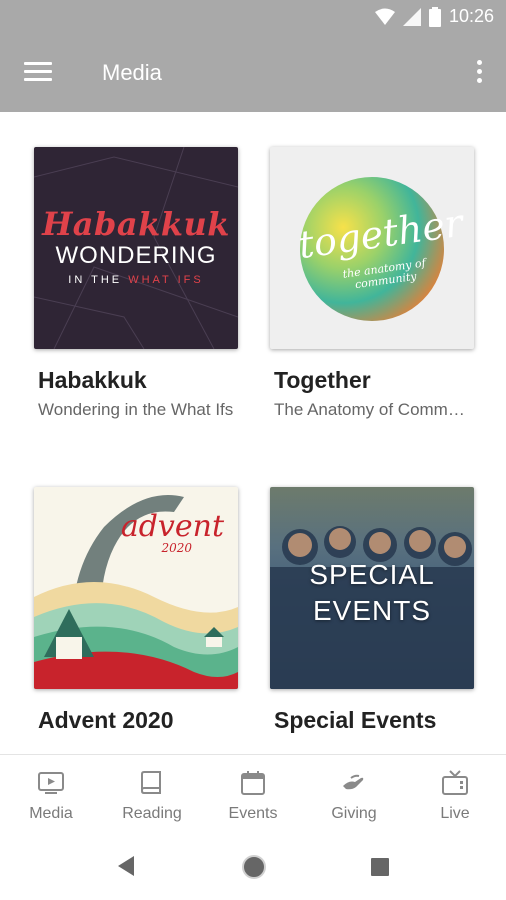  Describe the element at coordinates (372, 574) in the screenshot. I see `special-events-line1: SPECIAL` at that location.